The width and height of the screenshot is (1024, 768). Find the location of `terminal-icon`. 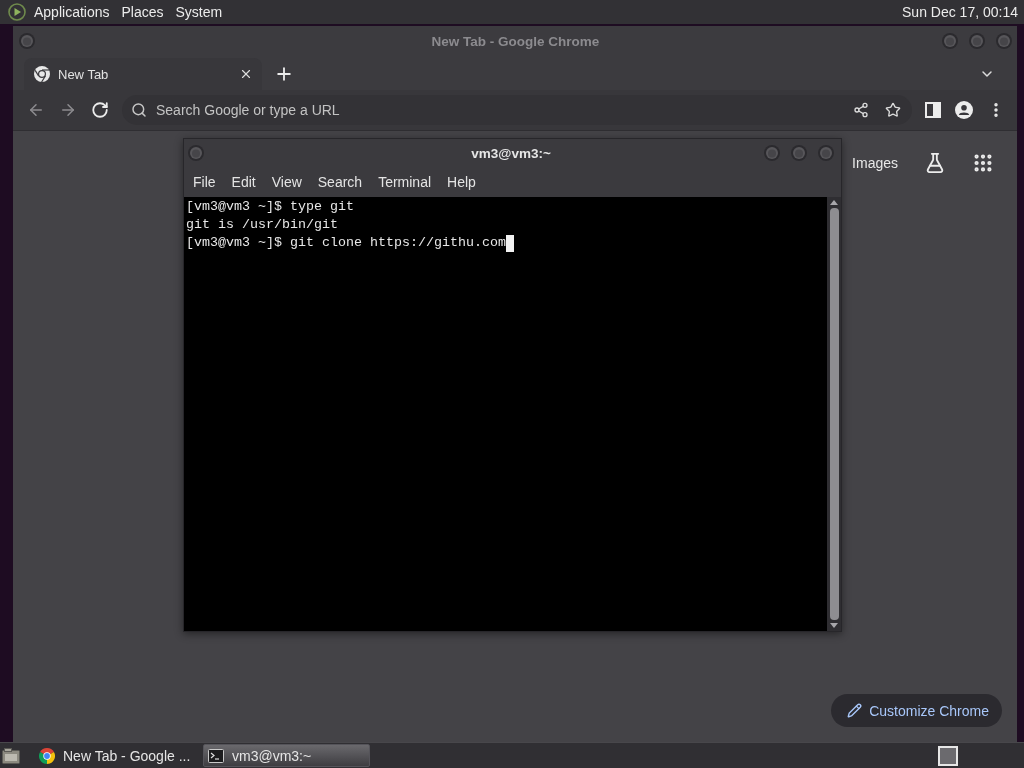

terminal-icon is located at coordinates (216, 755).